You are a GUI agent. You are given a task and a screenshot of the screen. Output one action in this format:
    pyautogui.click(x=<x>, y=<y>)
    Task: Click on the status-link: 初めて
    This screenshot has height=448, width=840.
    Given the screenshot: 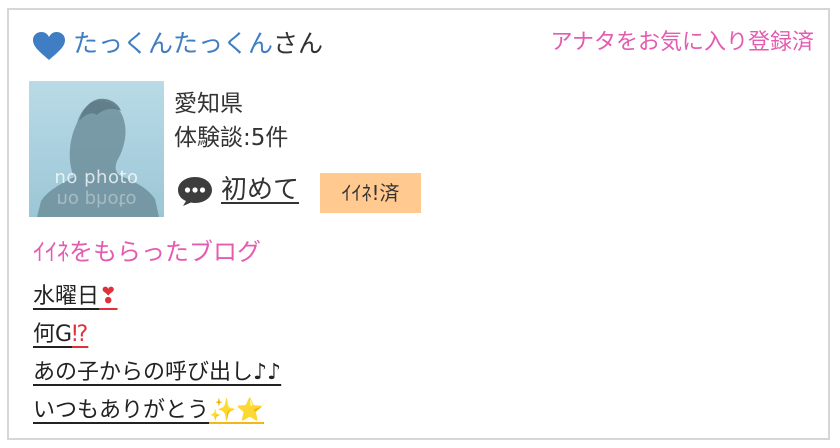 What is the action you would take?
    pyautogui.click(x=260, y=190)
    